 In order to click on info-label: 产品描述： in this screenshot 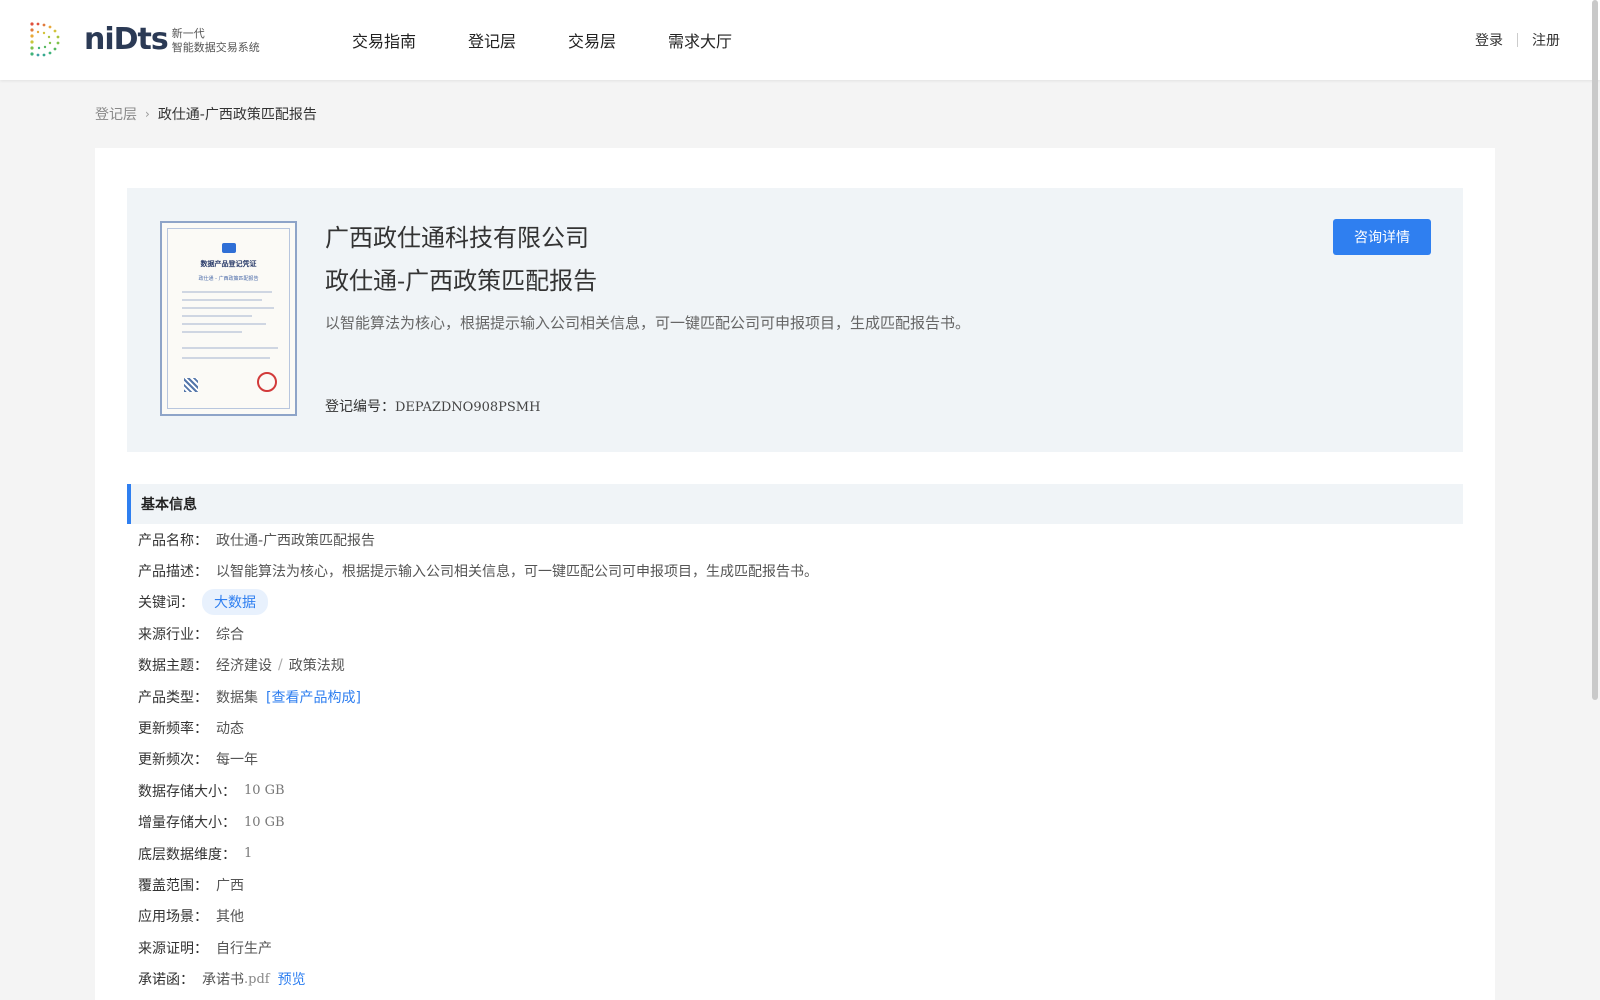, I will do `click(173, 572)`.